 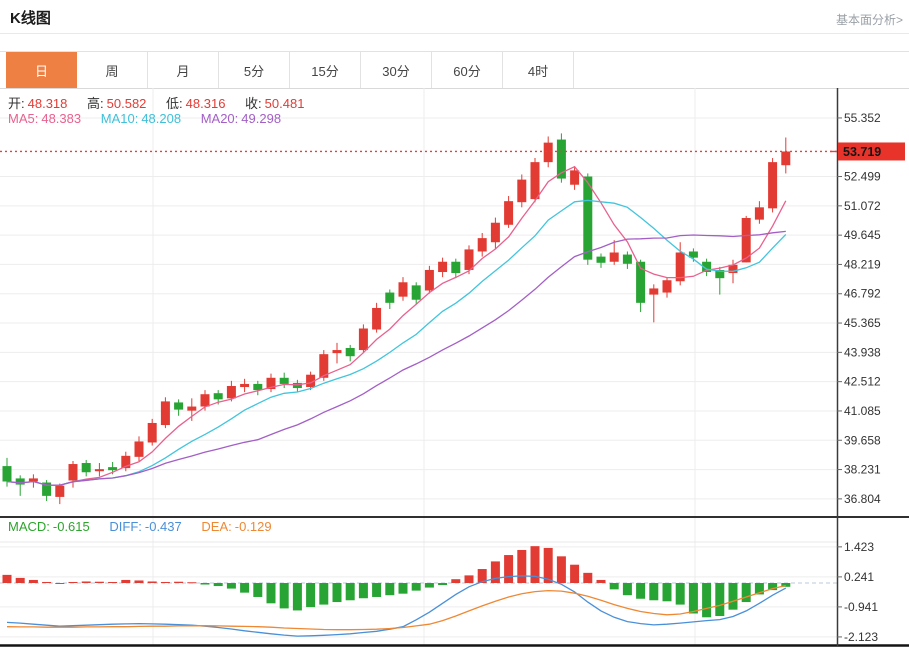 What do you see at coordinates (71, 526) in the screenshot?
I see `macd-value: -0.615` at bounding box center [71, 526].